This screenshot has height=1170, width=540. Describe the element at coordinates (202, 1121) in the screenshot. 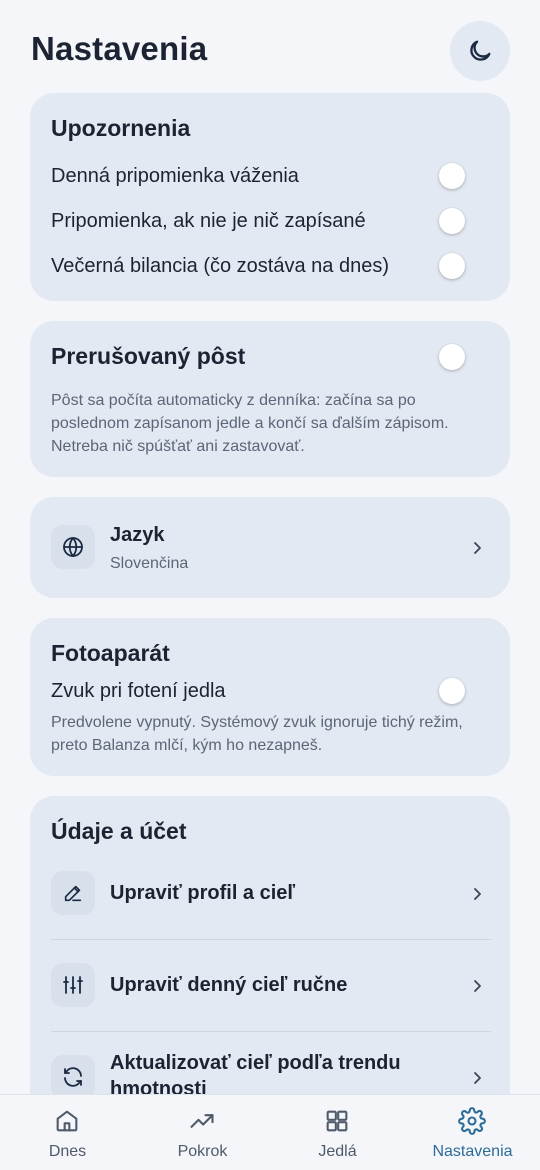

I see `trend-up-icon` at that location.